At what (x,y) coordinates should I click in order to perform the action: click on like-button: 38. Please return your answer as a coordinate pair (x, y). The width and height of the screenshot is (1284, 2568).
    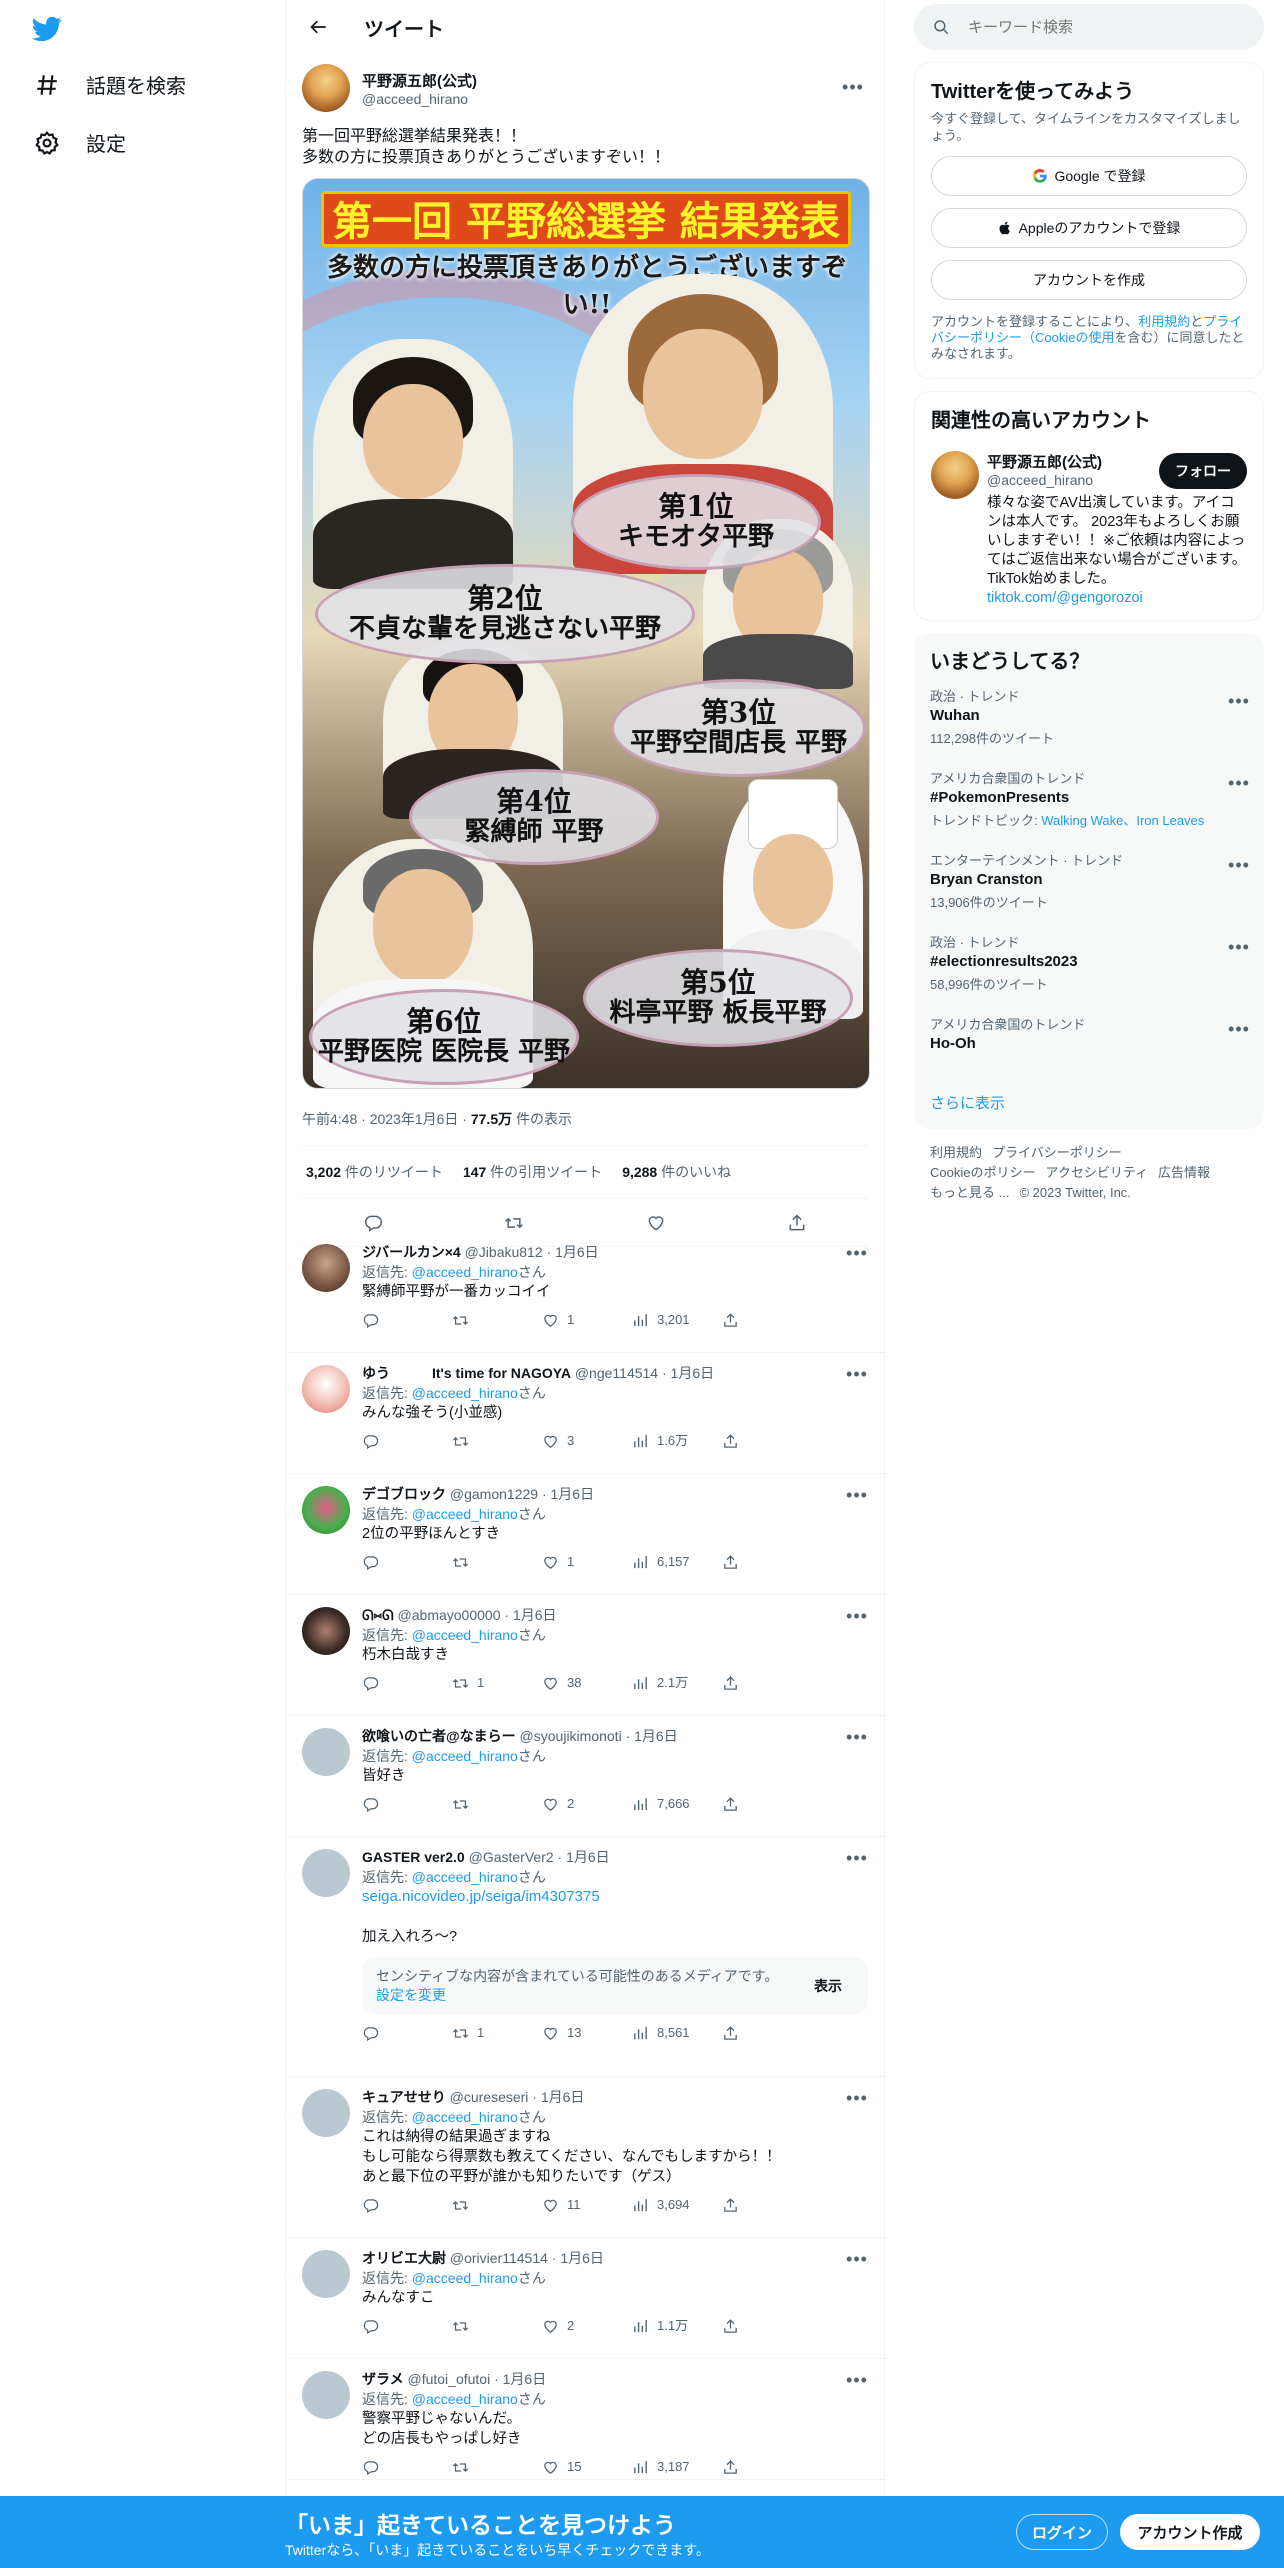
    Looking at the image, I should click on (587, 1683).